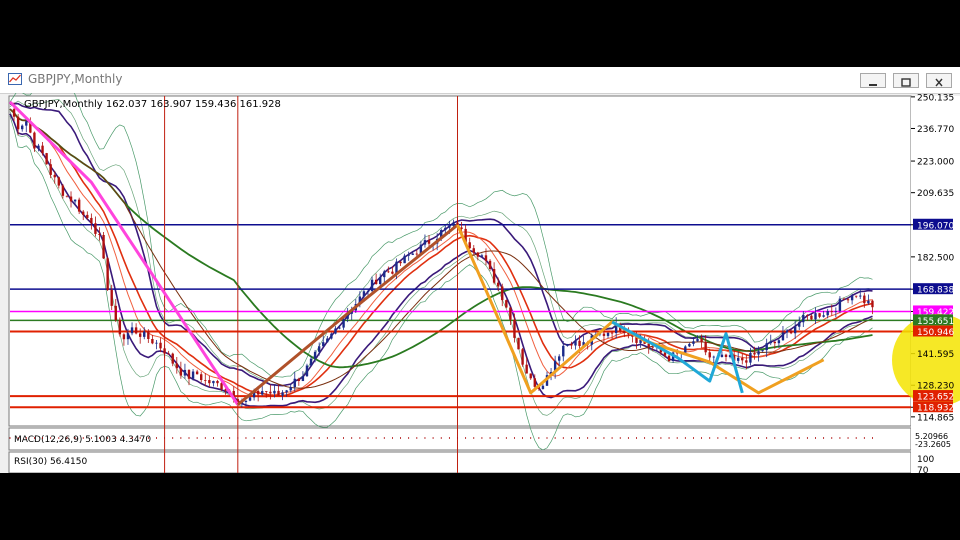 The height and width of the screenshot is (540, 960). I want to click on y-tick-label: 141.595, so click(935, 355).